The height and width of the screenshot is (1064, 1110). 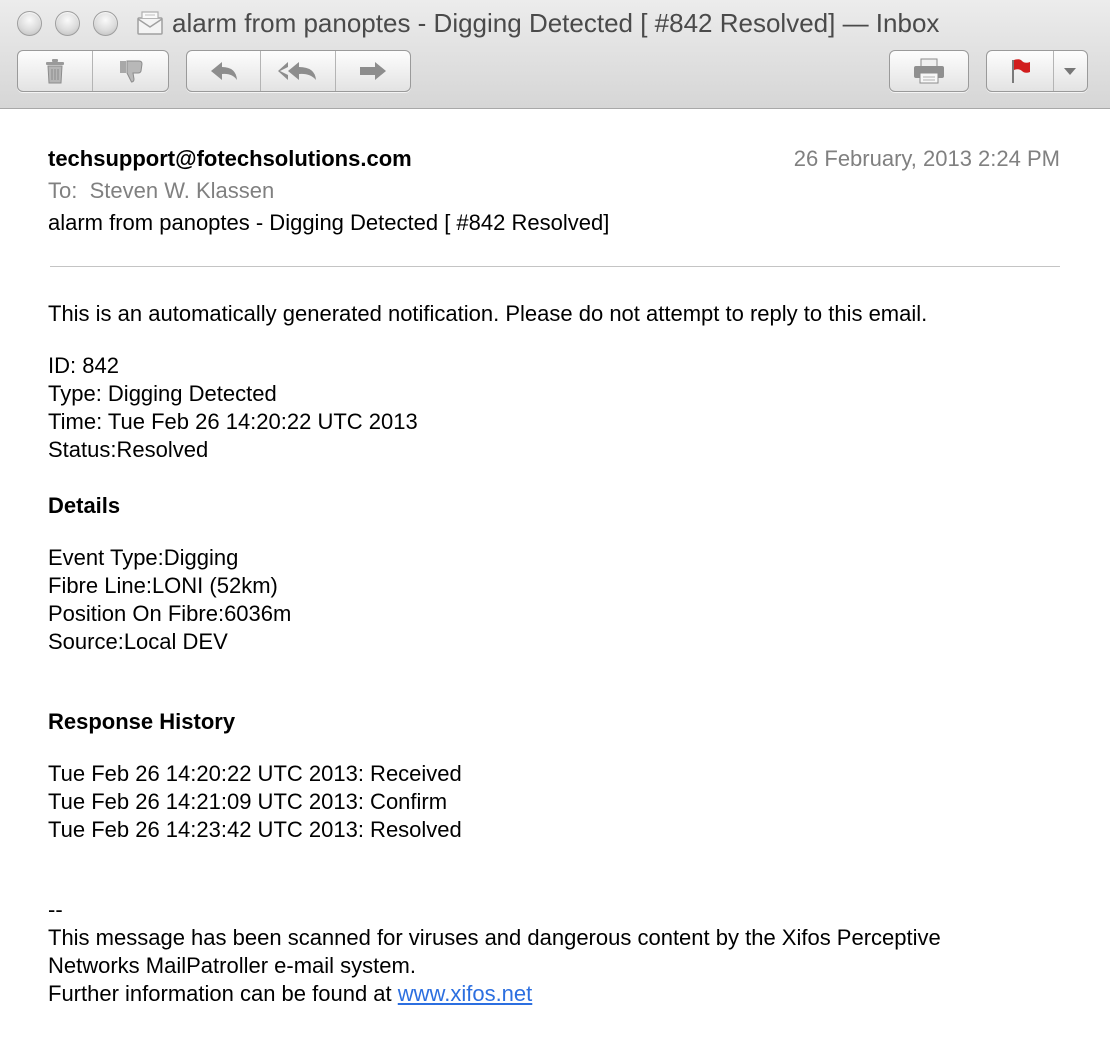 I want to click on history-entry: Tue Feb 26 14:20:22 UTC 2013: Received, so click(x=255, y=773).